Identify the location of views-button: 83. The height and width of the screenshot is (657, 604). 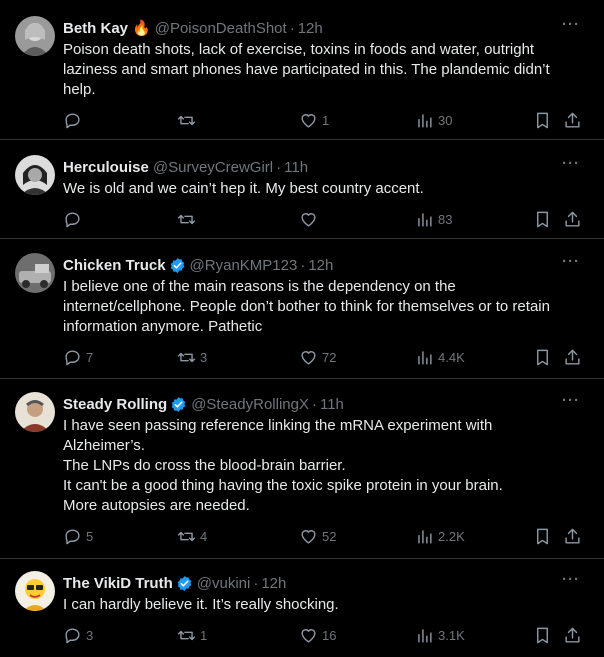
(433, 219).